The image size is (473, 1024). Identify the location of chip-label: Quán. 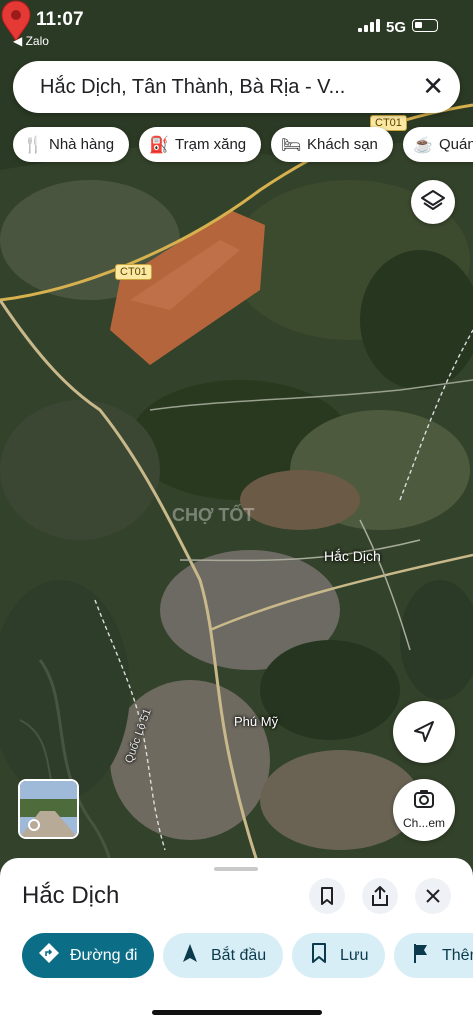
(456, 144).